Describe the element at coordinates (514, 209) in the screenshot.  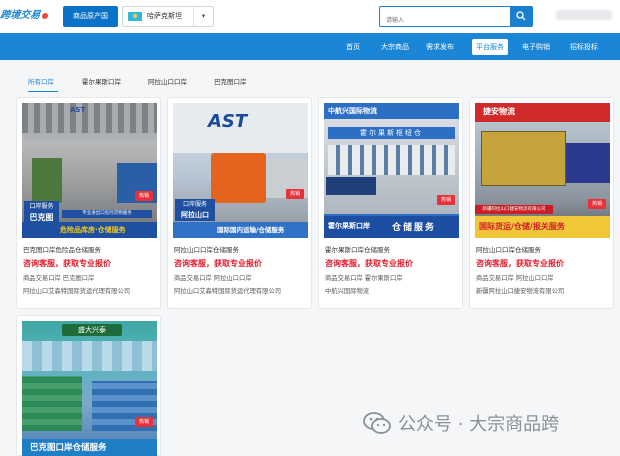
I see `banner-strip-text: 新疆阿拉山口捷安物流有限公司` at that location.